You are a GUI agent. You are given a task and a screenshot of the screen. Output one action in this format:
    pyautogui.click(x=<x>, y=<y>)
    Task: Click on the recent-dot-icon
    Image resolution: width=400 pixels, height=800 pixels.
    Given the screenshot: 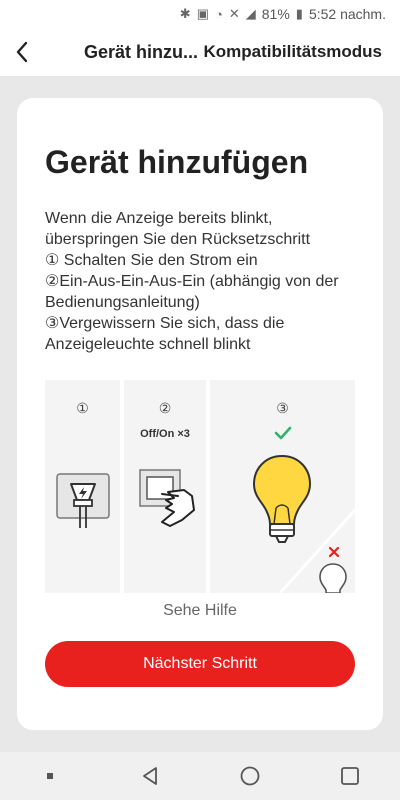 What is the action you would take?
    pyautogui.click(x=50, y=776)
    